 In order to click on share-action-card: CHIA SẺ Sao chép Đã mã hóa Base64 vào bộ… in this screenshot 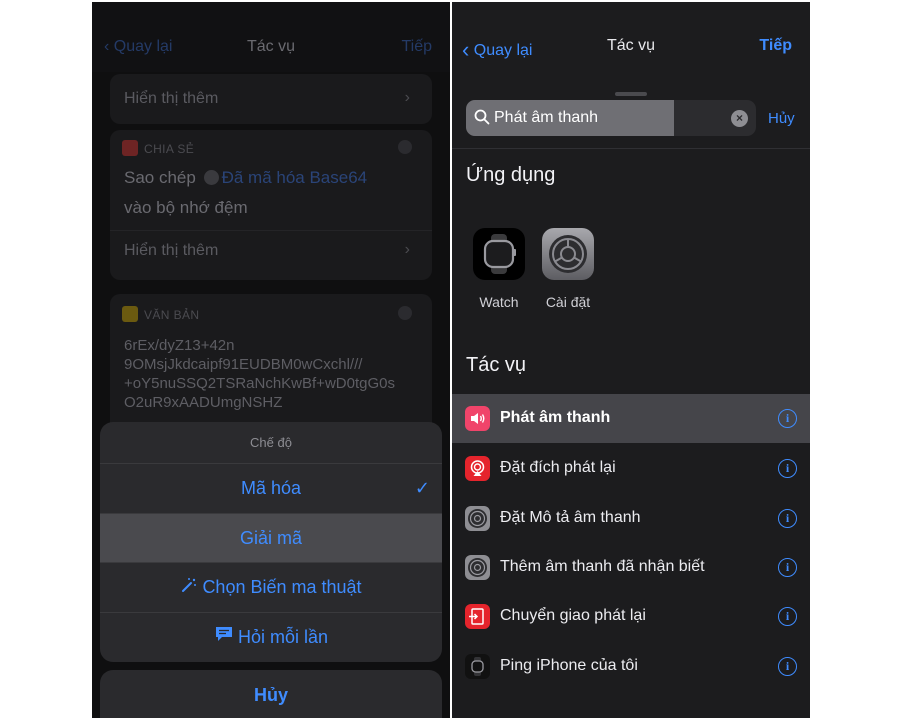, I will do `click(271, 205)`.